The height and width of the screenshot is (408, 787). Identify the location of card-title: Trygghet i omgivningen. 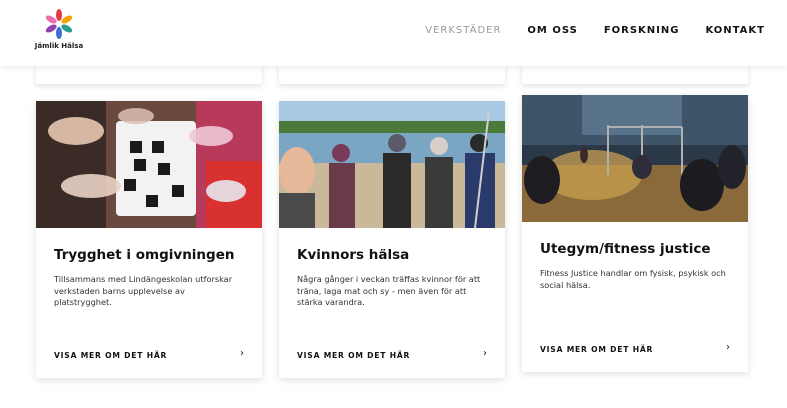
(144, 255).